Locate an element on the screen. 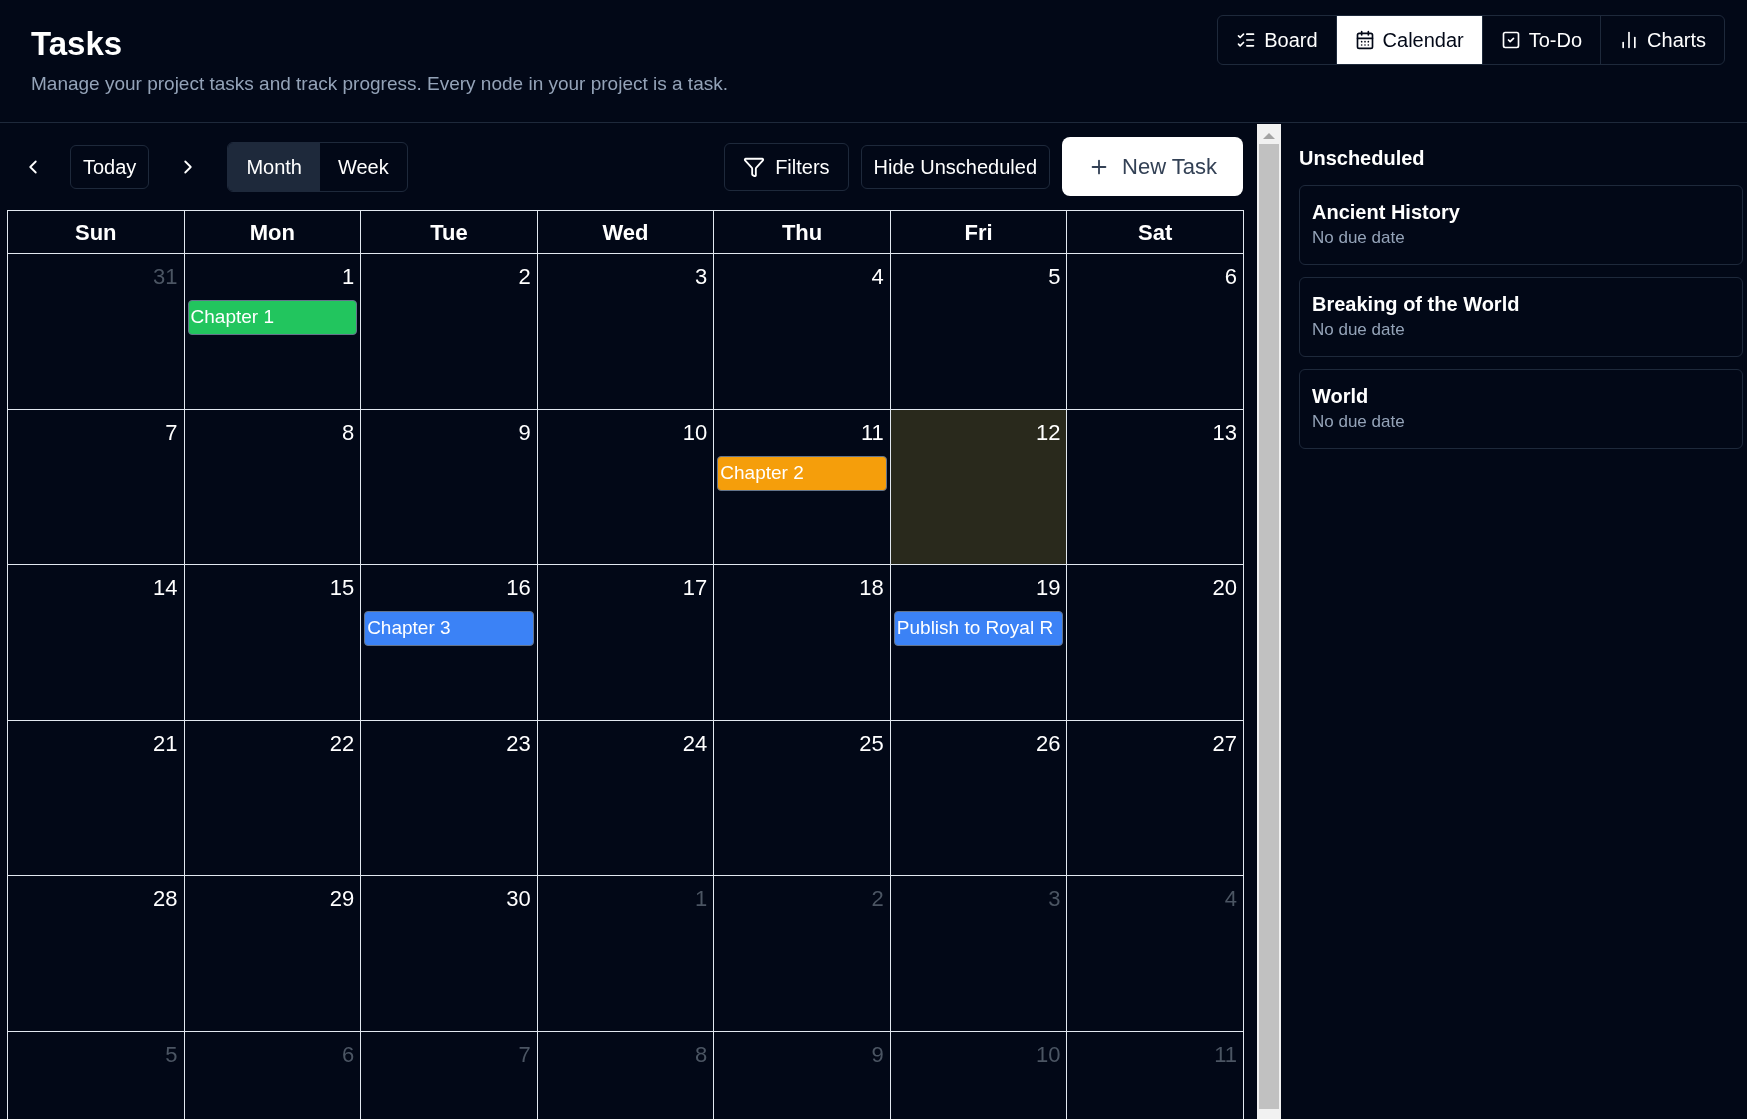  view-tab: Board is located at coordinates (1277, 40).